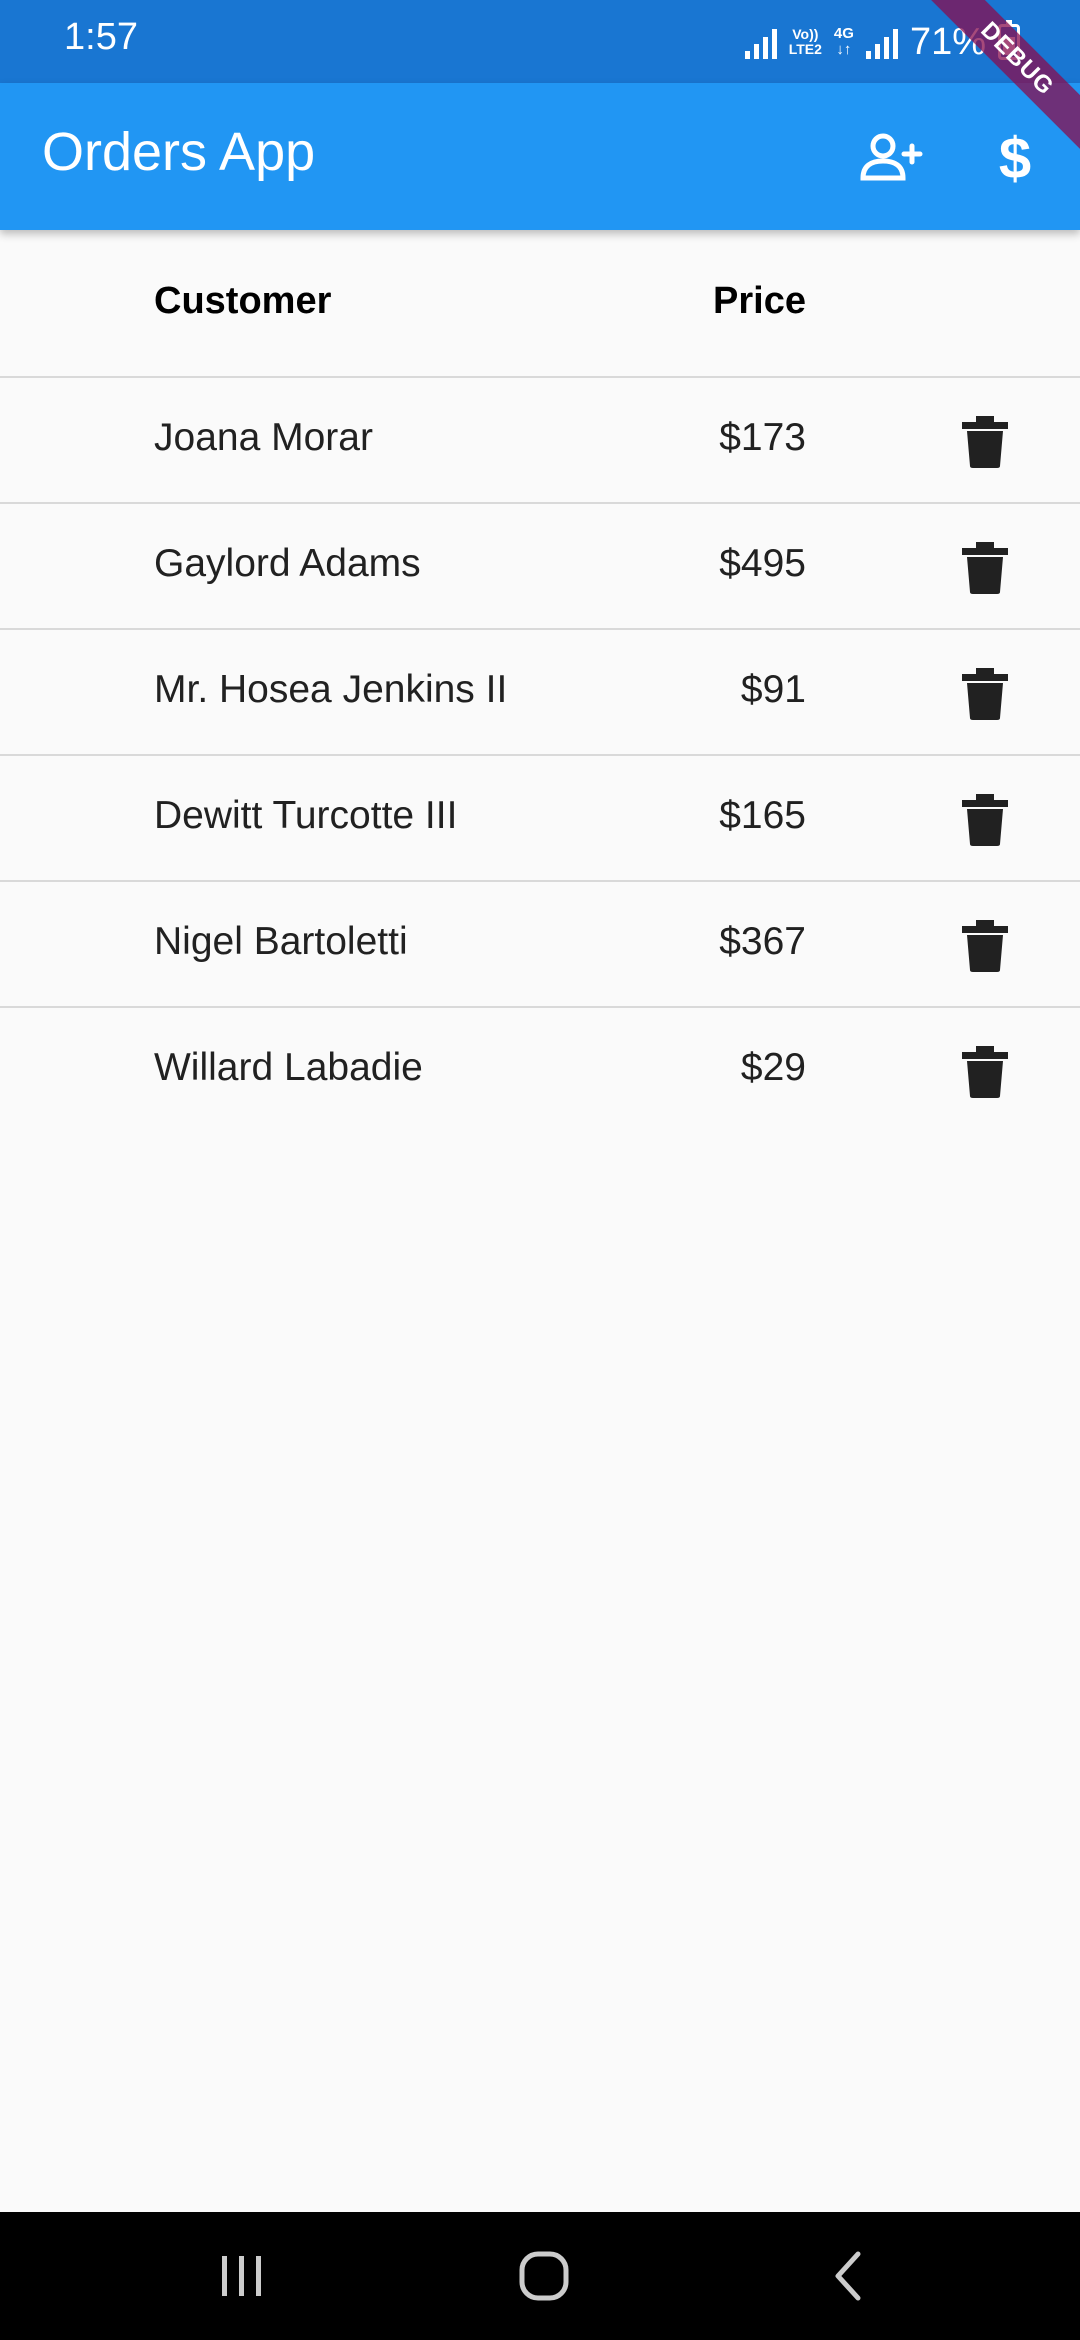  I want to click on volte-icon: Vo)) LTE2, so click(805, 42).